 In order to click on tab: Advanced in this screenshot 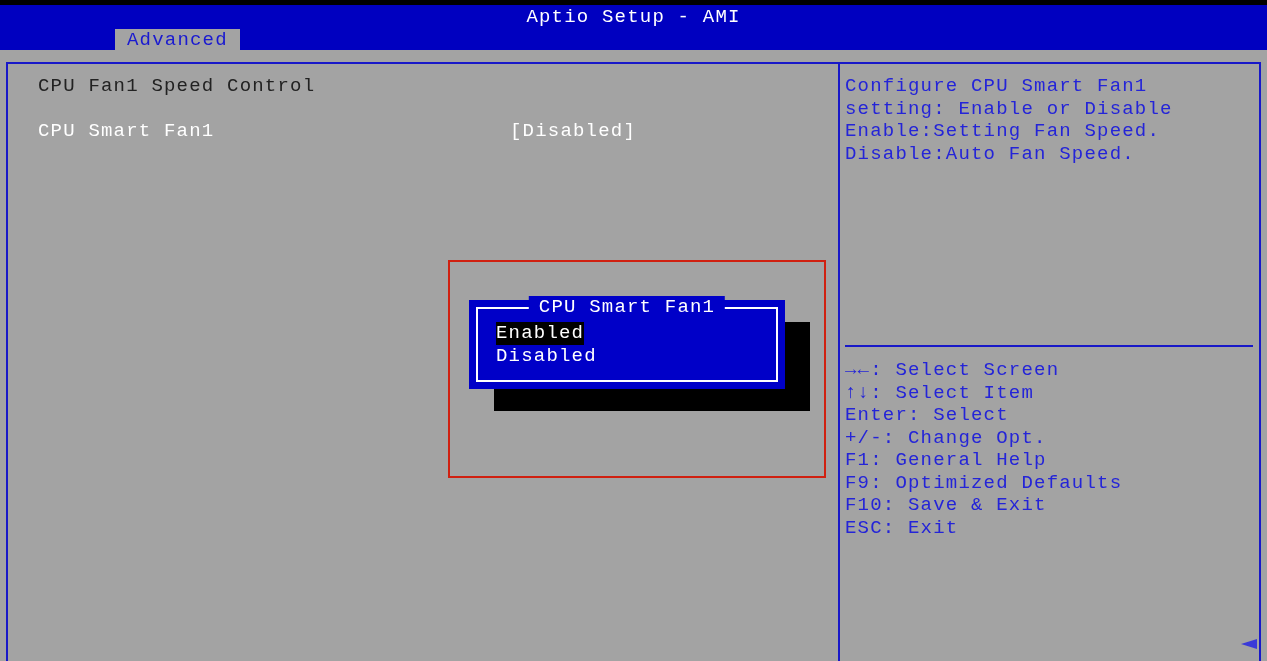, I will do `click(177, 40)`.